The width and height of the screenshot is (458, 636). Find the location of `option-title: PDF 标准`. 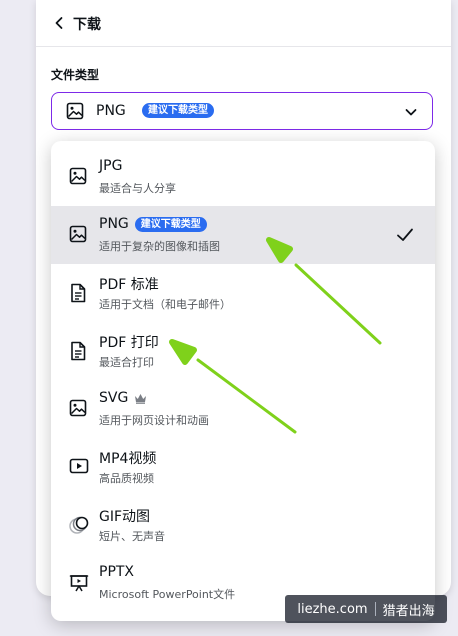

option-title: PDF 标准 is located at coordinates (129, 284).